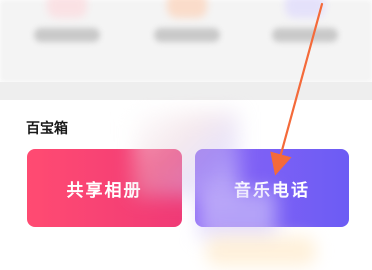 Image resolution: width=372 pixels, height=270 pixels. I want to click on section-divider, so click(186, 91).